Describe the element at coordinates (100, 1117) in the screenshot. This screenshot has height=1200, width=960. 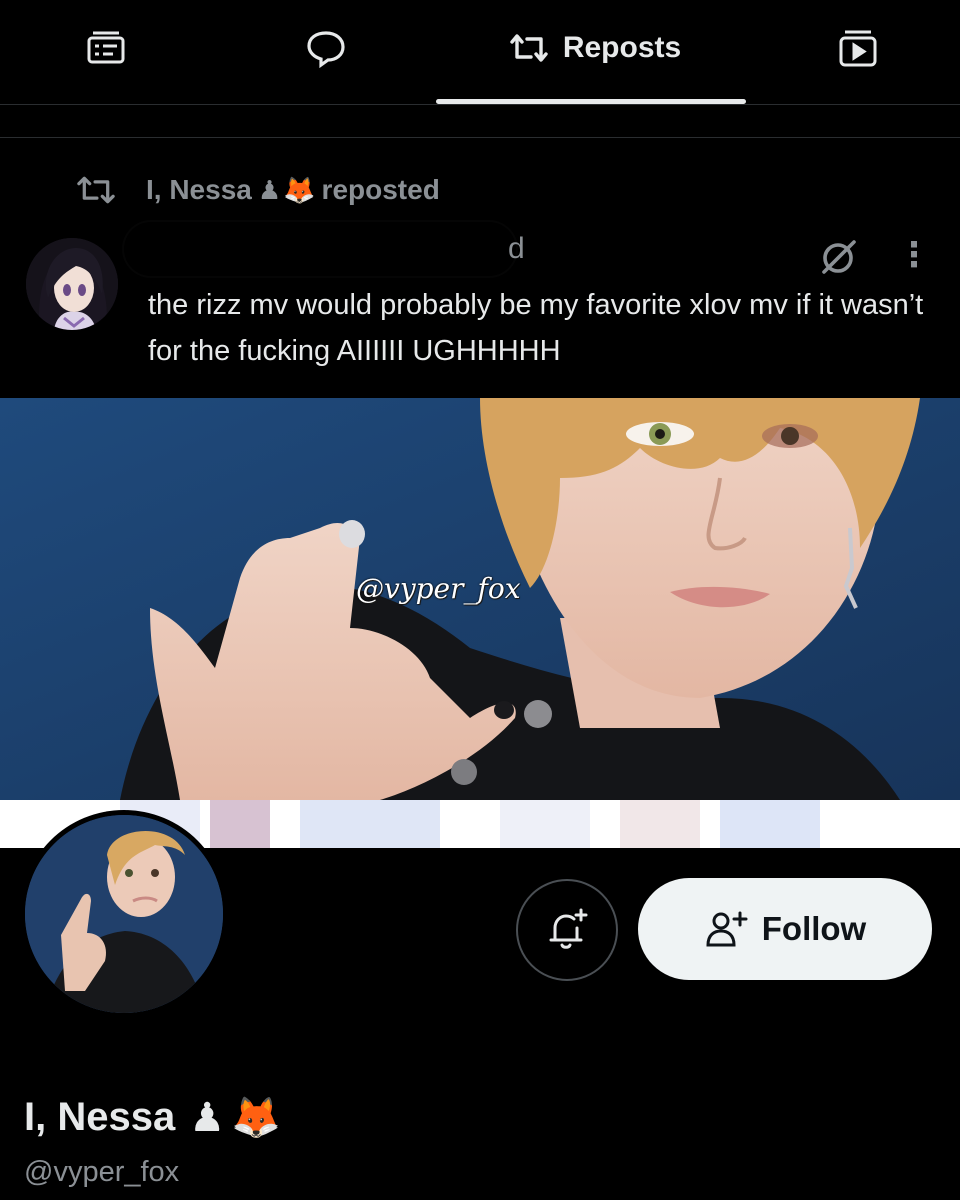
I see `display-name-text: I, Nessa` at that location.